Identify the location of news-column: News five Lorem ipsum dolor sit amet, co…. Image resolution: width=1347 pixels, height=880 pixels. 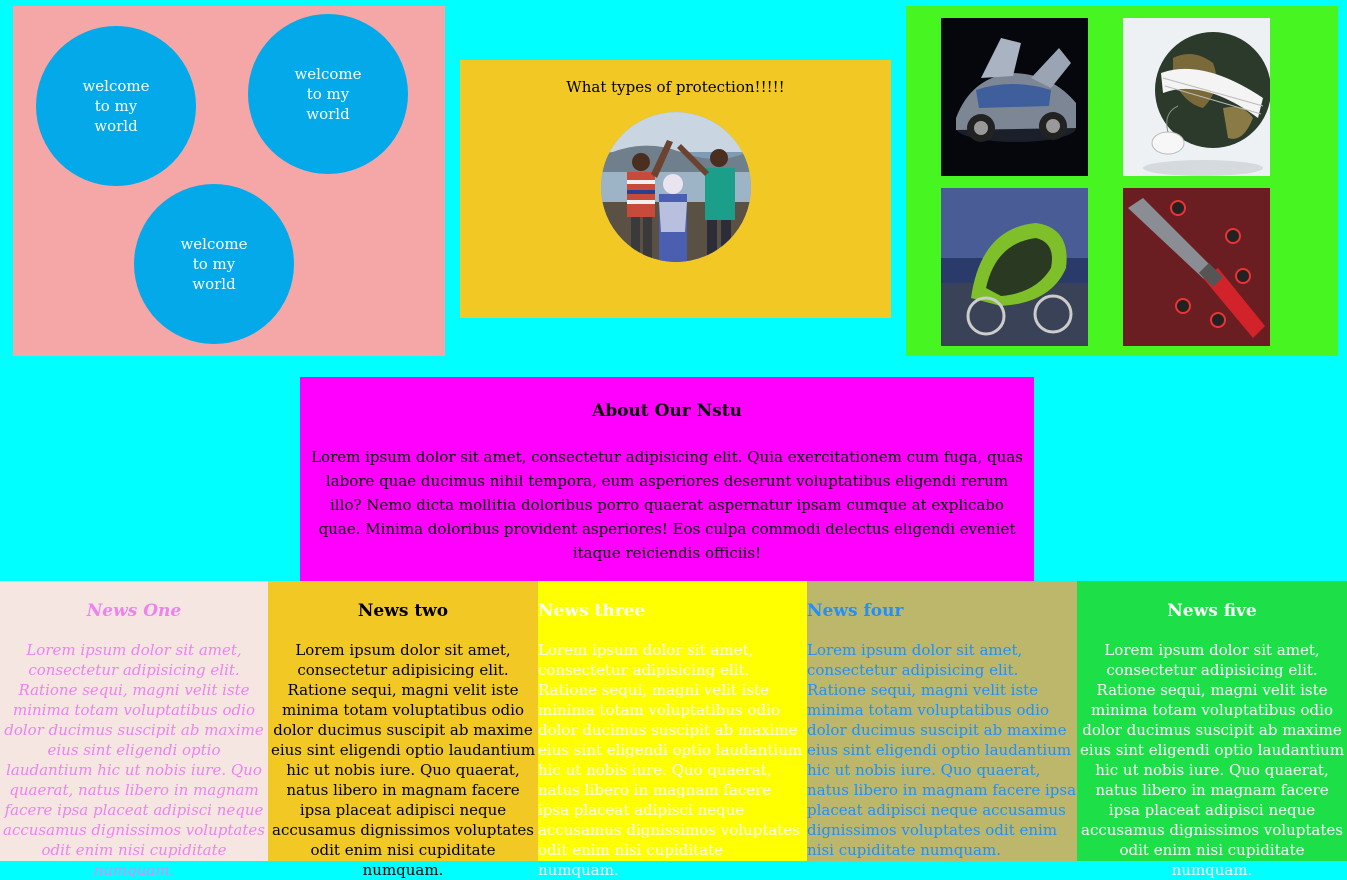
(1212, 730).